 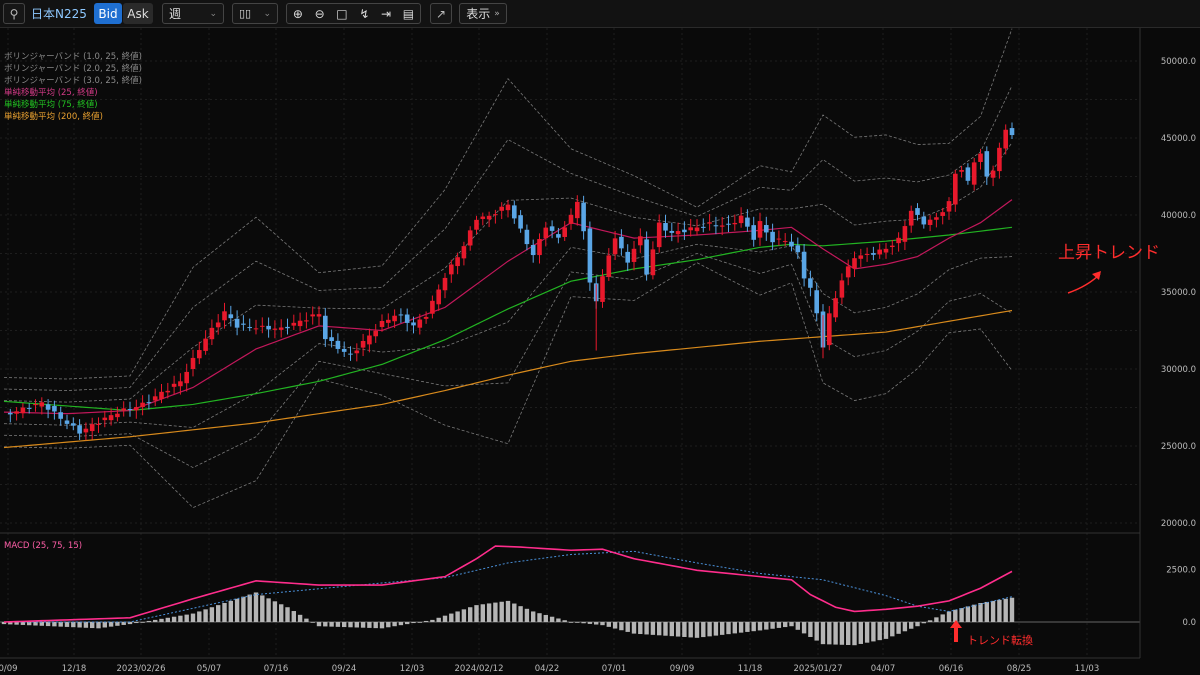 I want to click on legend-sma-200: 単純移動平均 (200, 終値), so click(x=73, y=117).